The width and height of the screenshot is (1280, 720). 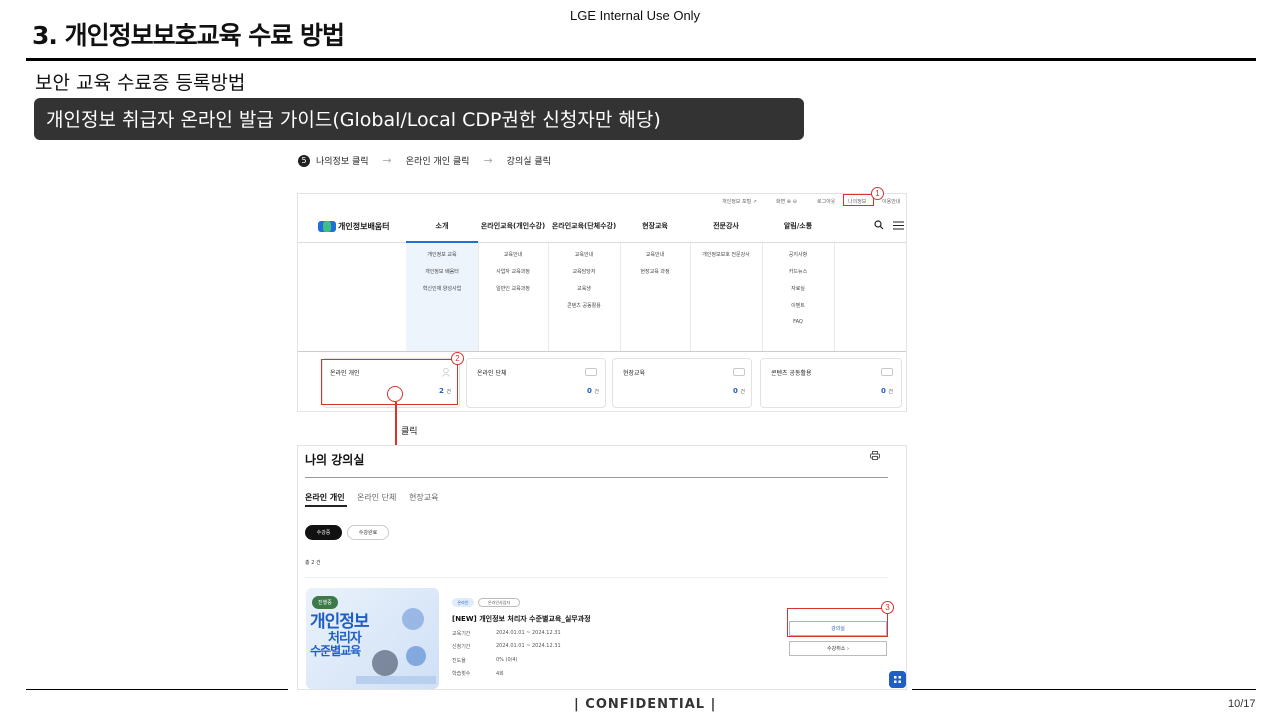 What do you see at coordinates (461, 674) in the screenshot?
I see `meta-label: 학습횟수` at bounding box center [461, 674].